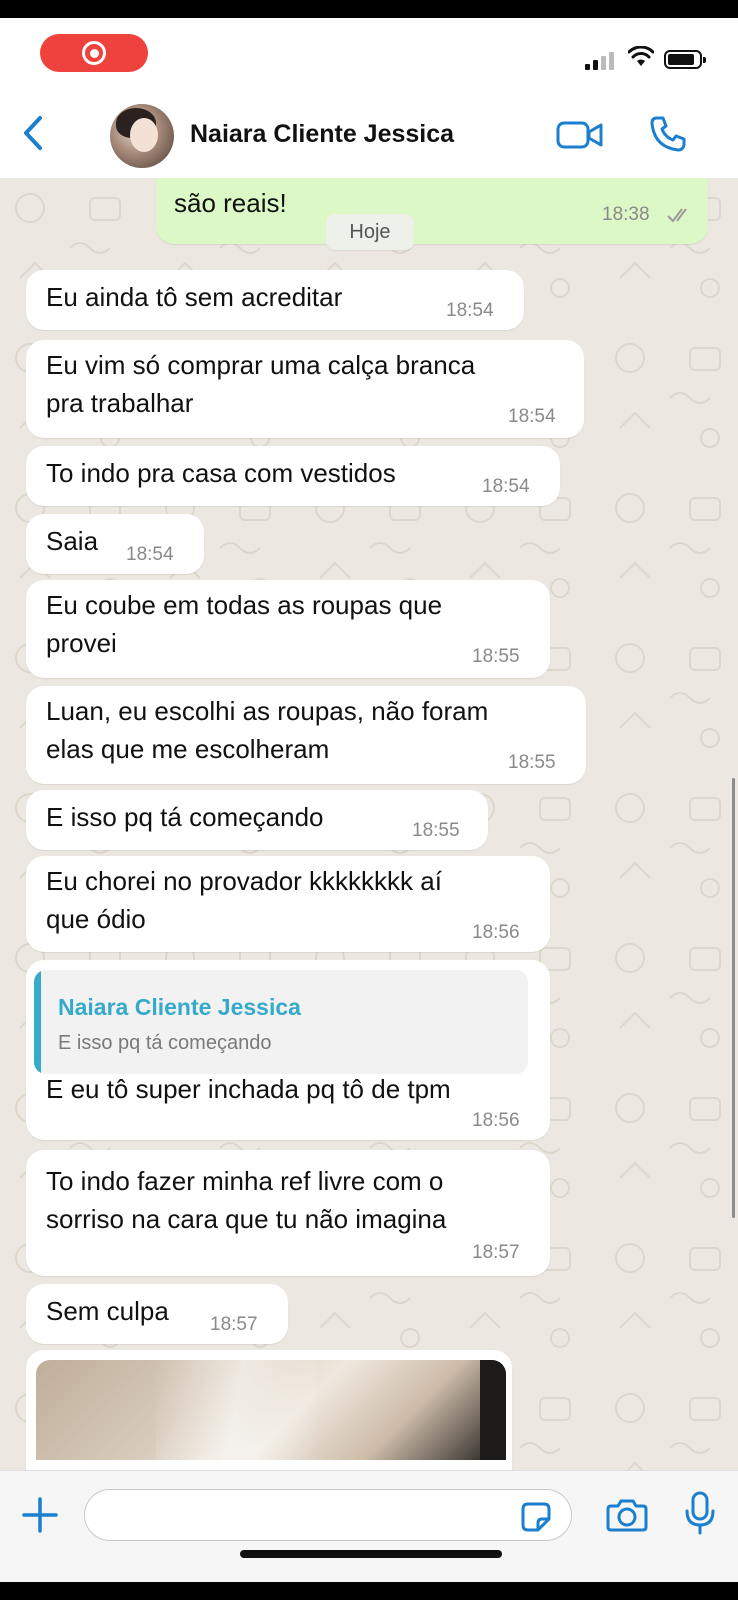  I want to click on message-composer, so click(369, 1526).